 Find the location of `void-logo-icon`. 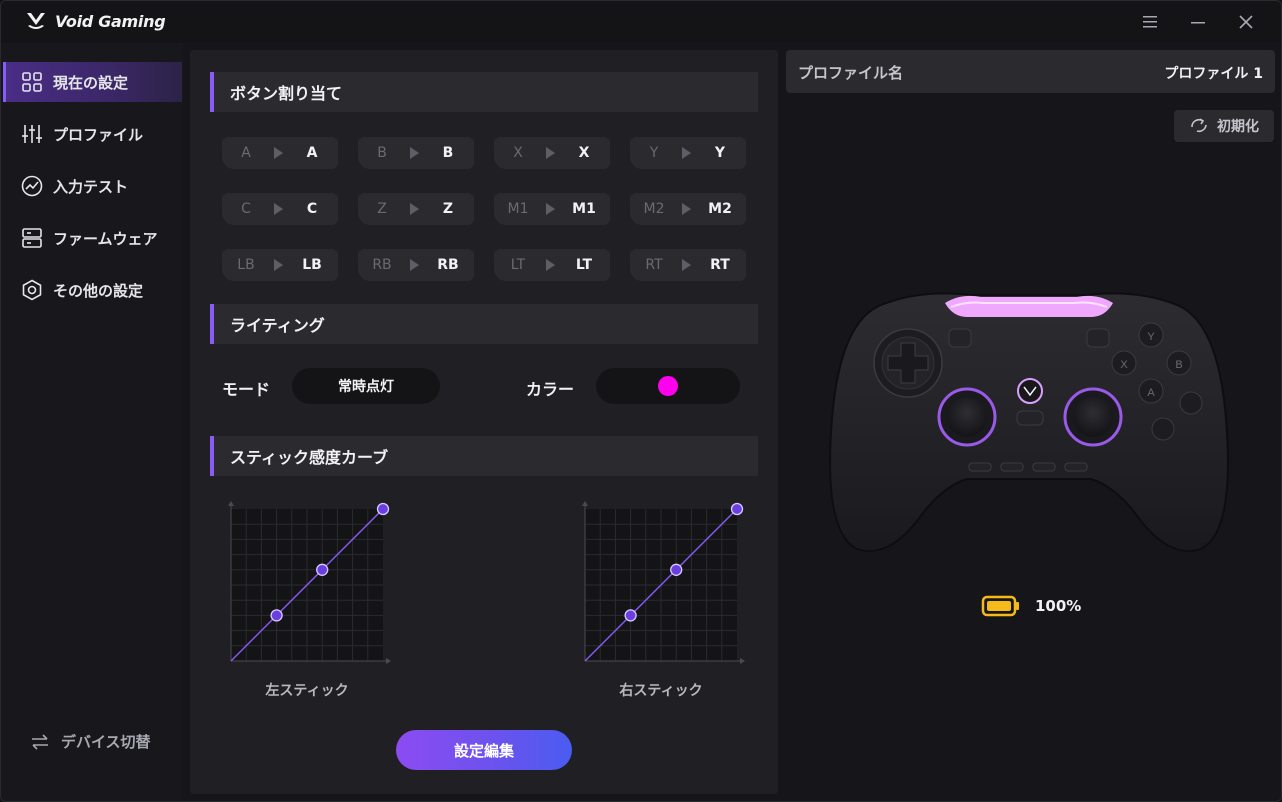

void-logo-icon is located at coordinates (36, 21).